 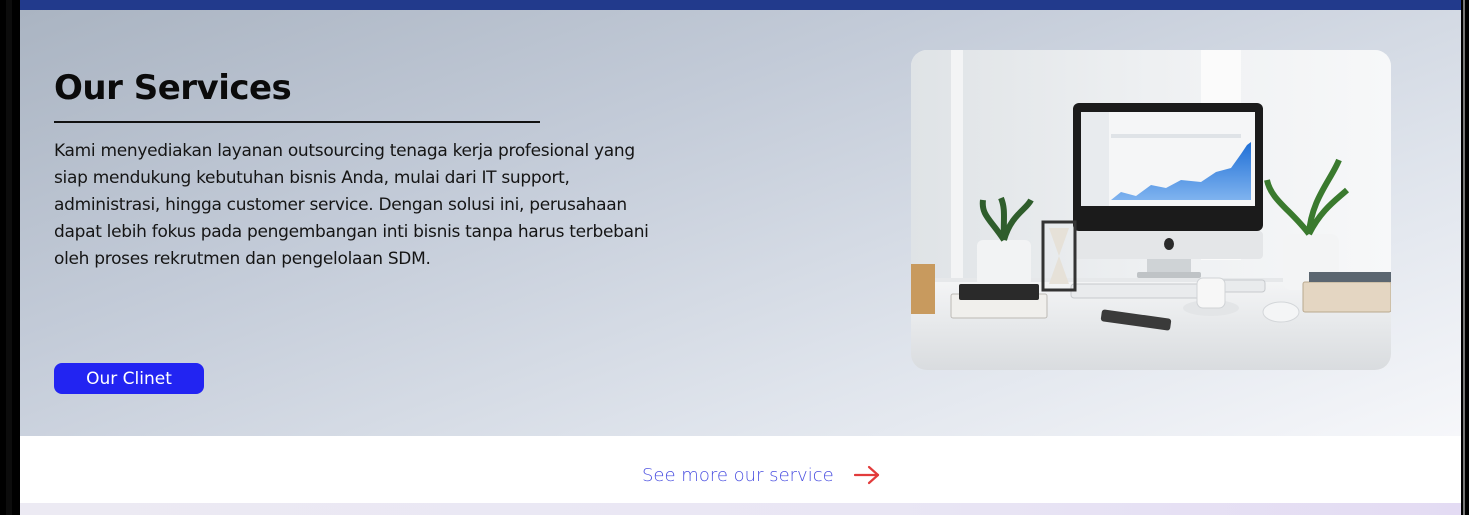 I want to click on top-navigation-bar, so click(x=740, y=5).